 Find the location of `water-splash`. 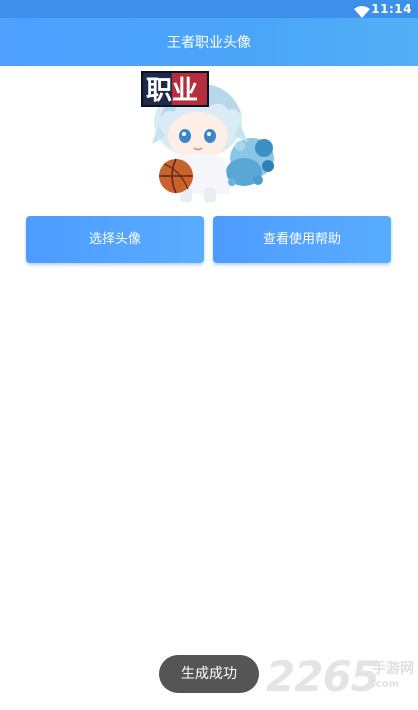

water-splash is located at coordinates (250, 162).